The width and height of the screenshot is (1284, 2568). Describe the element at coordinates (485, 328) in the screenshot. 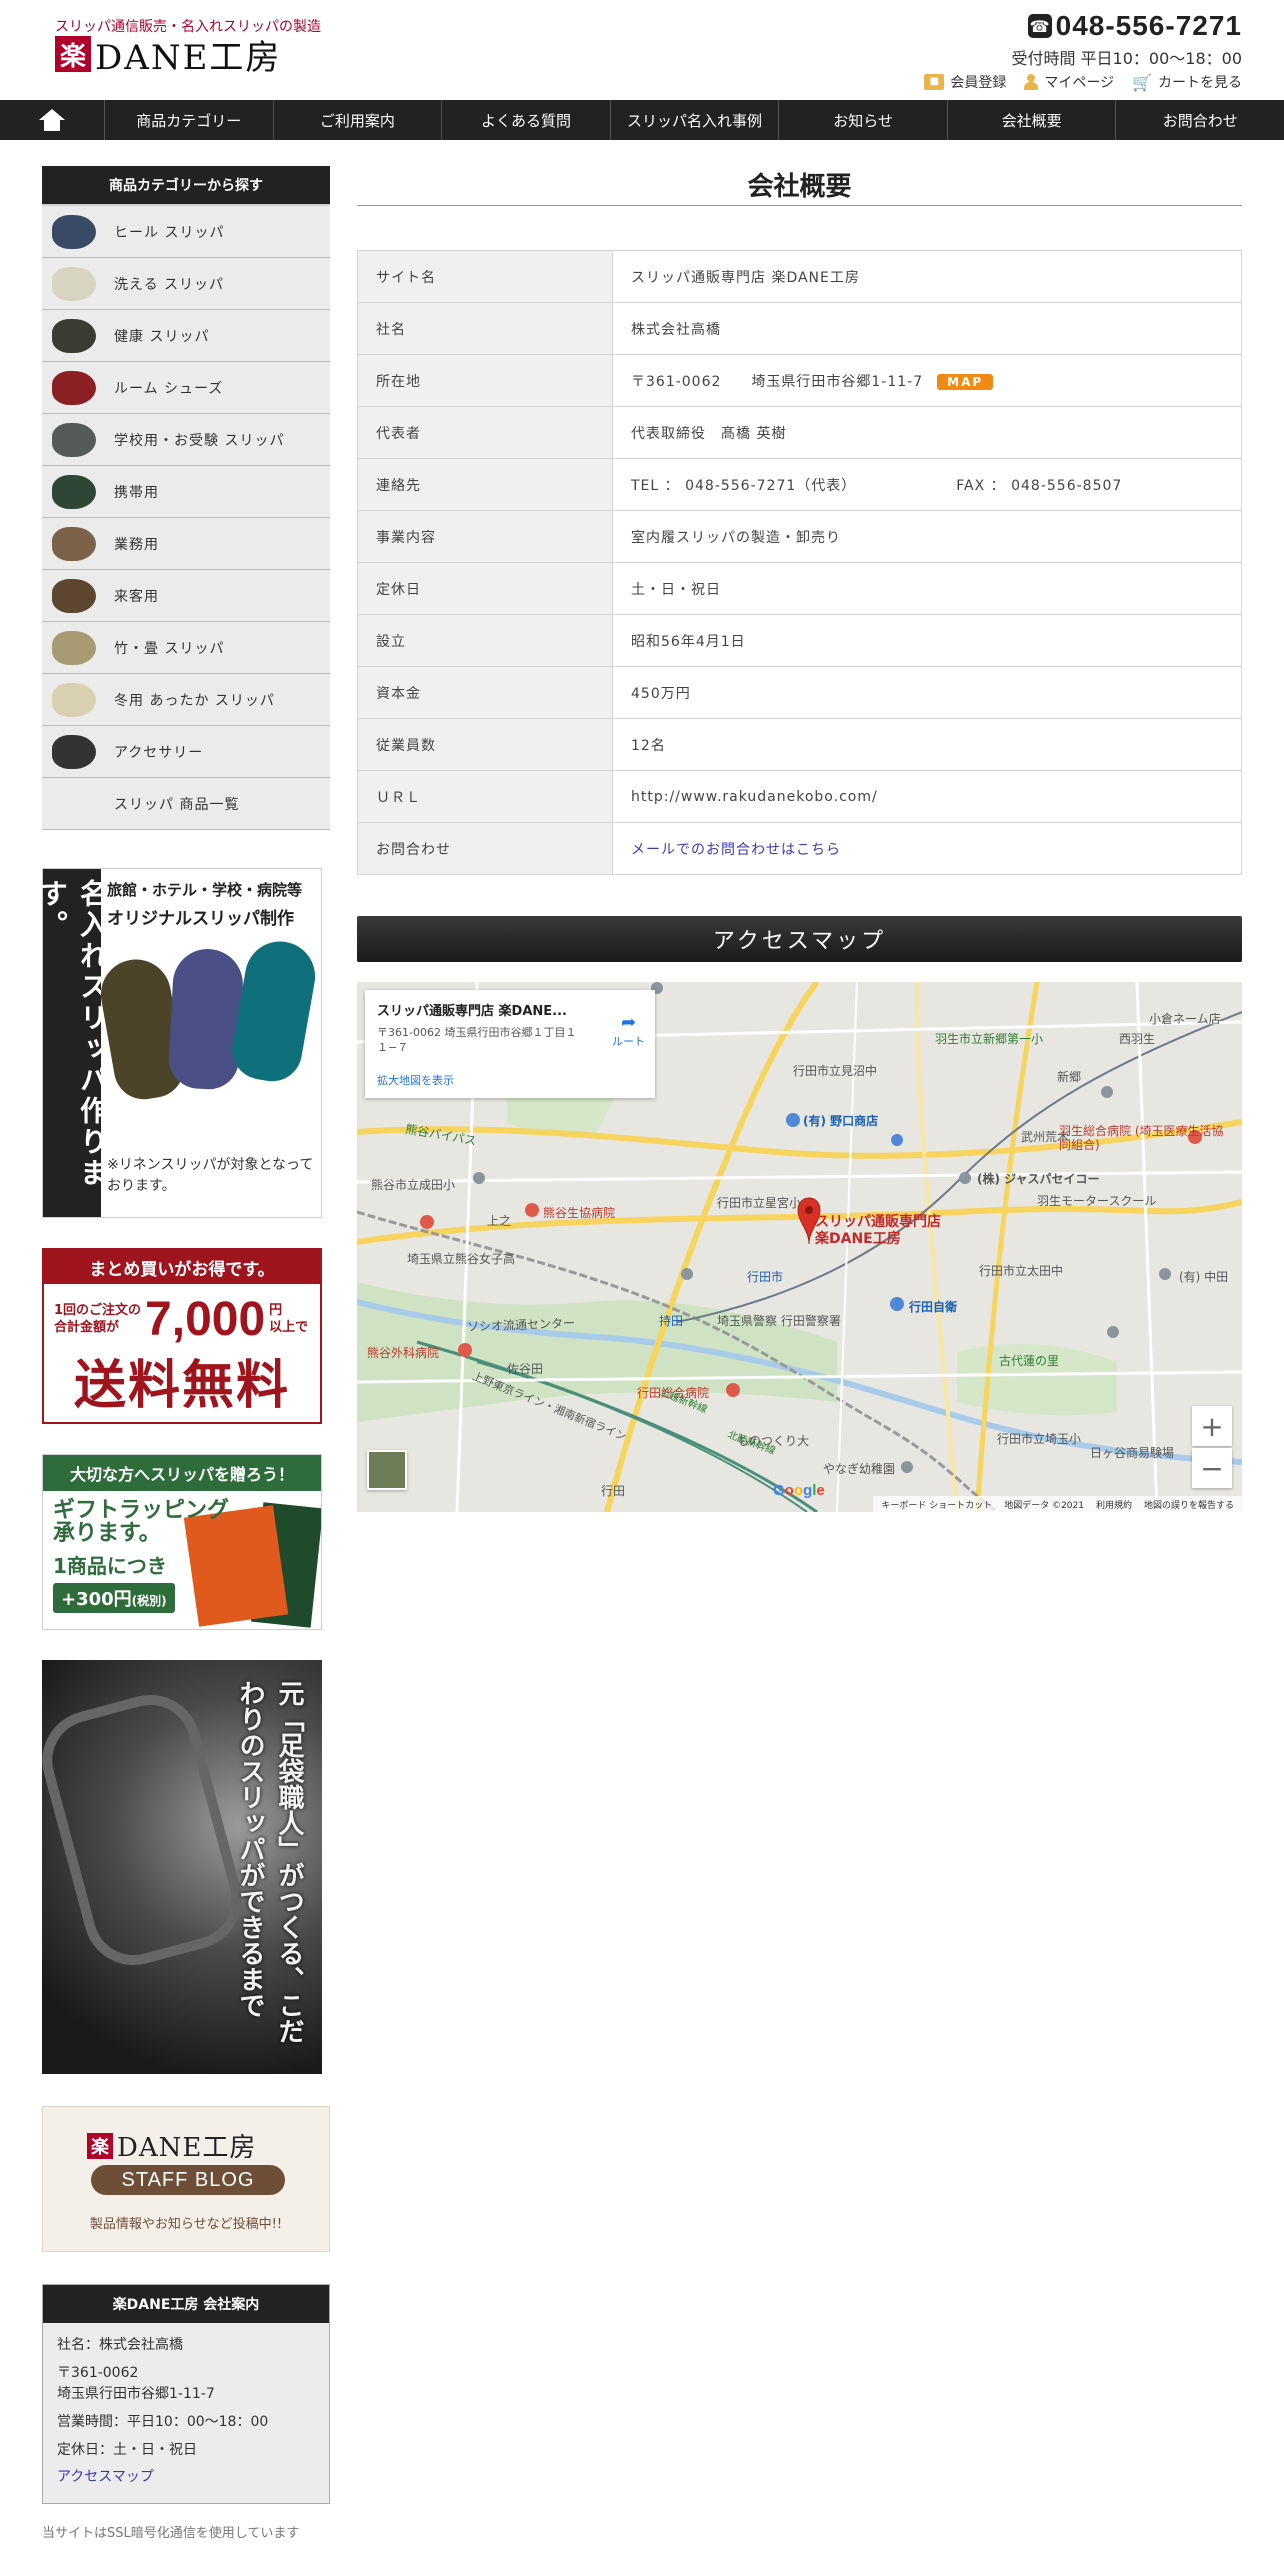

I see `table-key: 社名` at that location.